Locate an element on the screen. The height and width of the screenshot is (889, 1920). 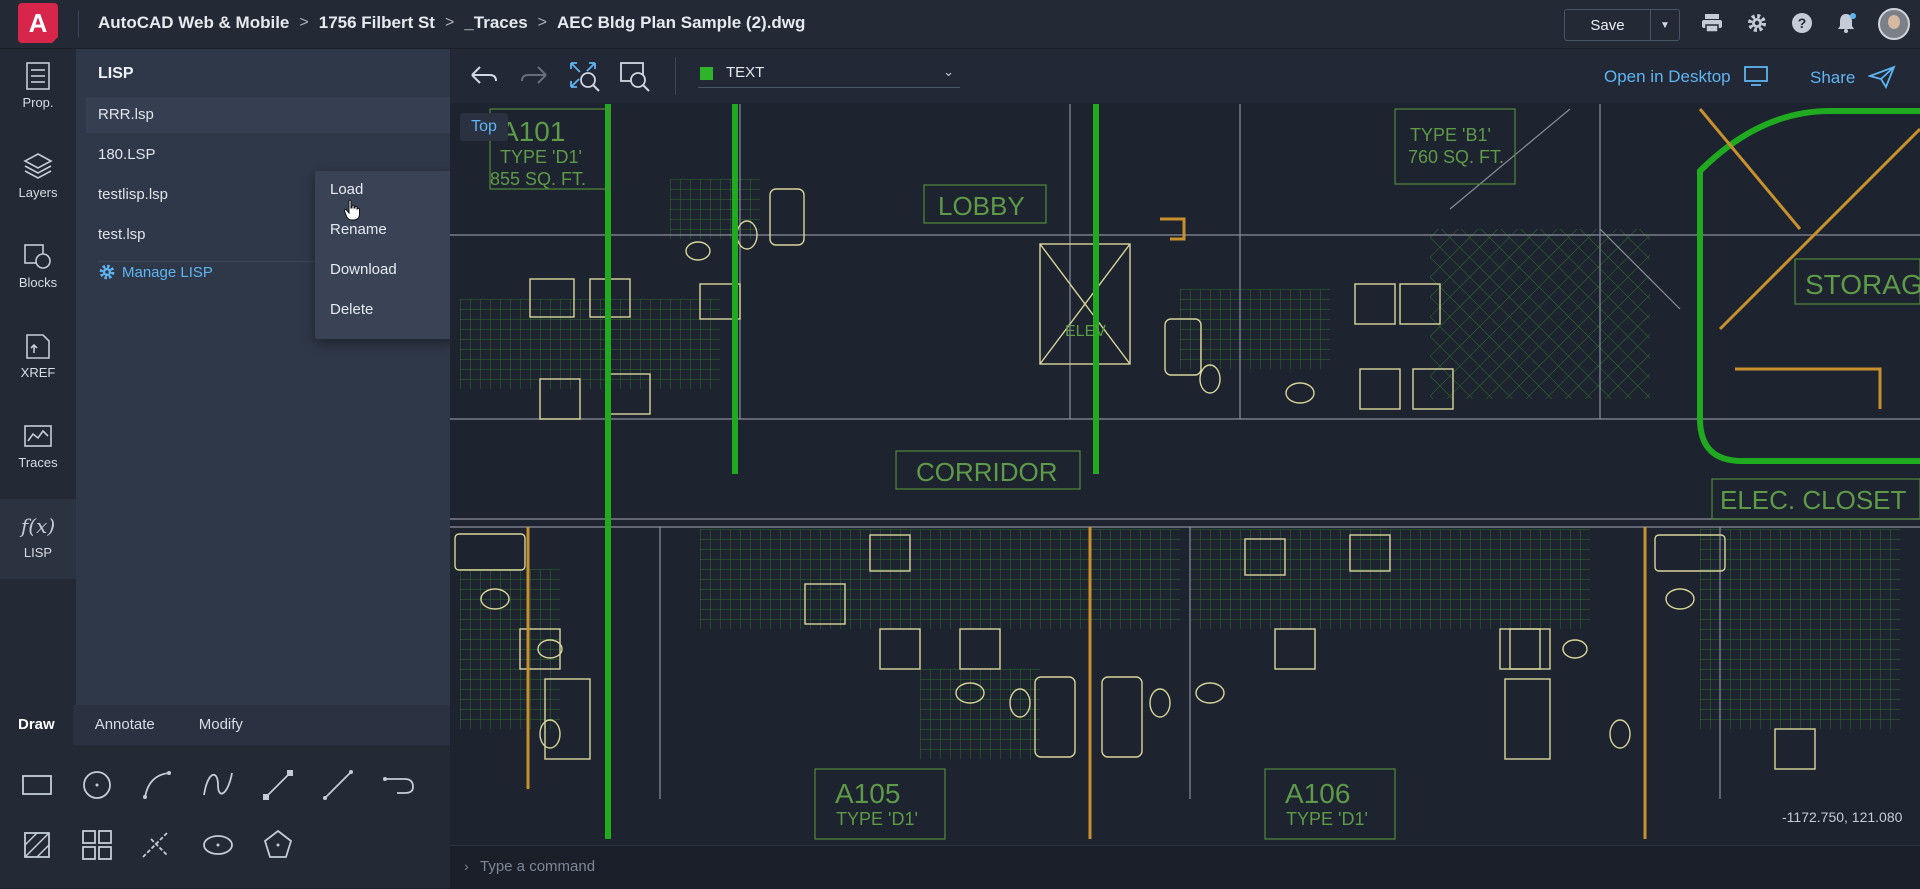
layer-color-swatch is located at coordinates (706, 73).